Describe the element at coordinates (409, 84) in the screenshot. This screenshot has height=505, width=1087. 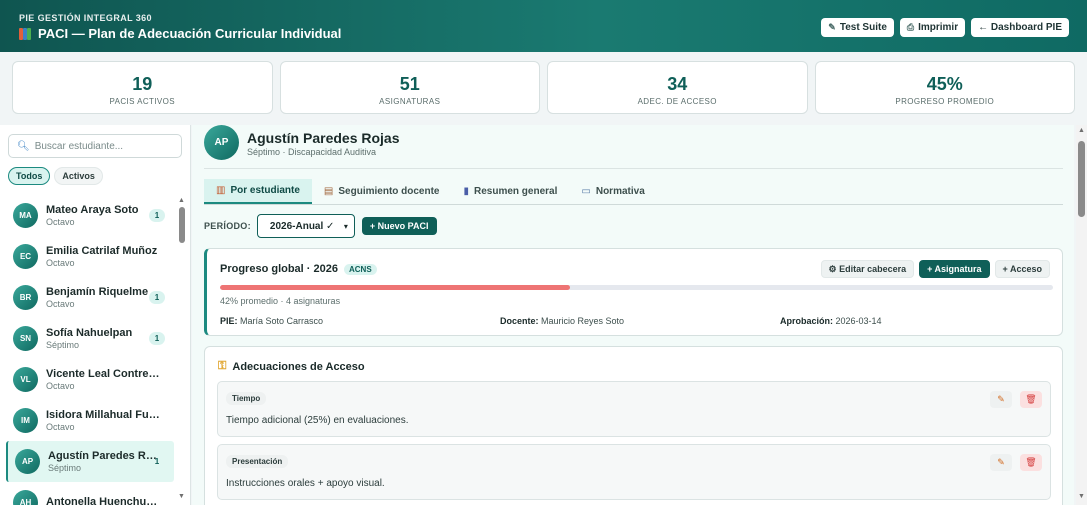
I see `stat-value: 51` at that location.